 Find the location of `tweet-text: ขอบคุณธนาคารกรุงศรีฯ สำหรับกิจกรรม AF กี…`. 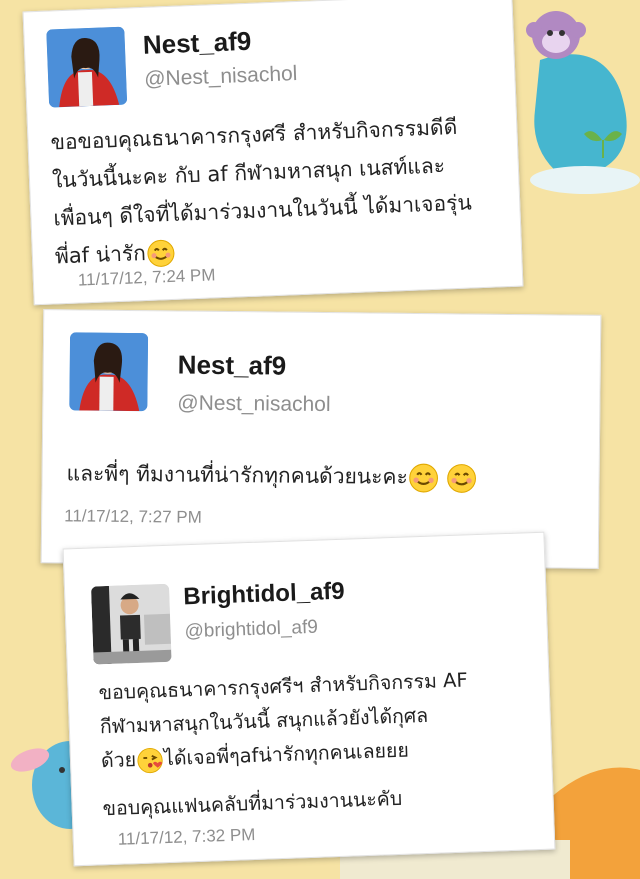

tweet-text: ขอบคุณธนาคารกรุงศรีฯ สำหรับกิจกรรม AF กี… is located at coordinates (285, 744).